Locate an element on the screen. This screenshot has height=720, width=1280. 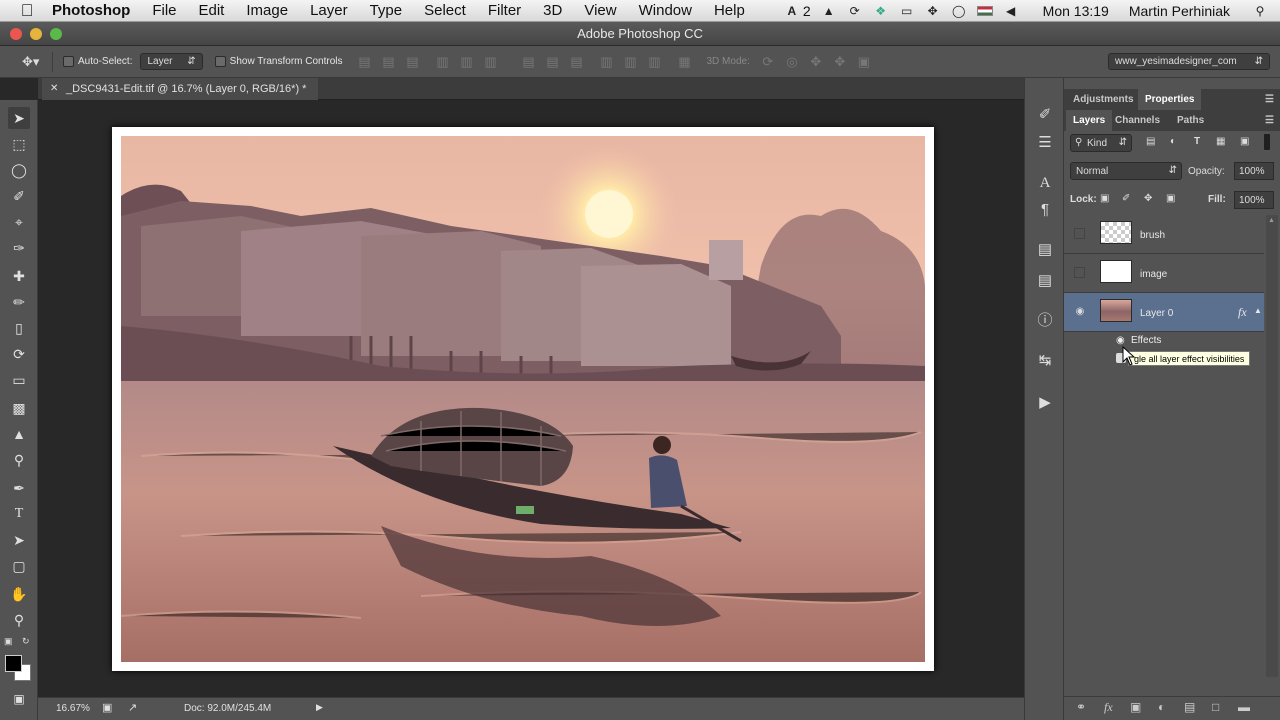
layer-effects-fx-icon: fx is located at coordinates (1242, 312).